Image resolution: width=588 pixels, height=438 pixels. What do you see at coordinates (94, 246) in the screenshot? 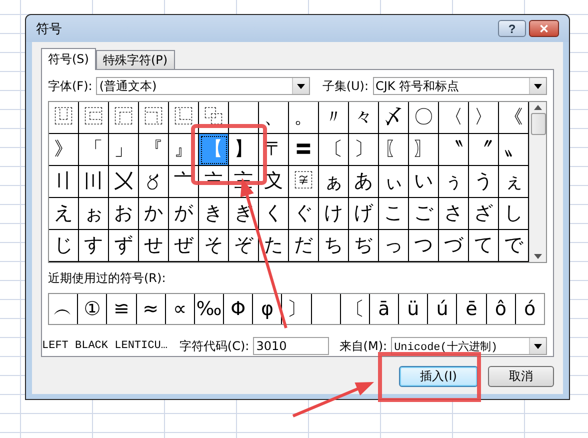
I see `symbol-cell: す` at bounding box center [94, 246].